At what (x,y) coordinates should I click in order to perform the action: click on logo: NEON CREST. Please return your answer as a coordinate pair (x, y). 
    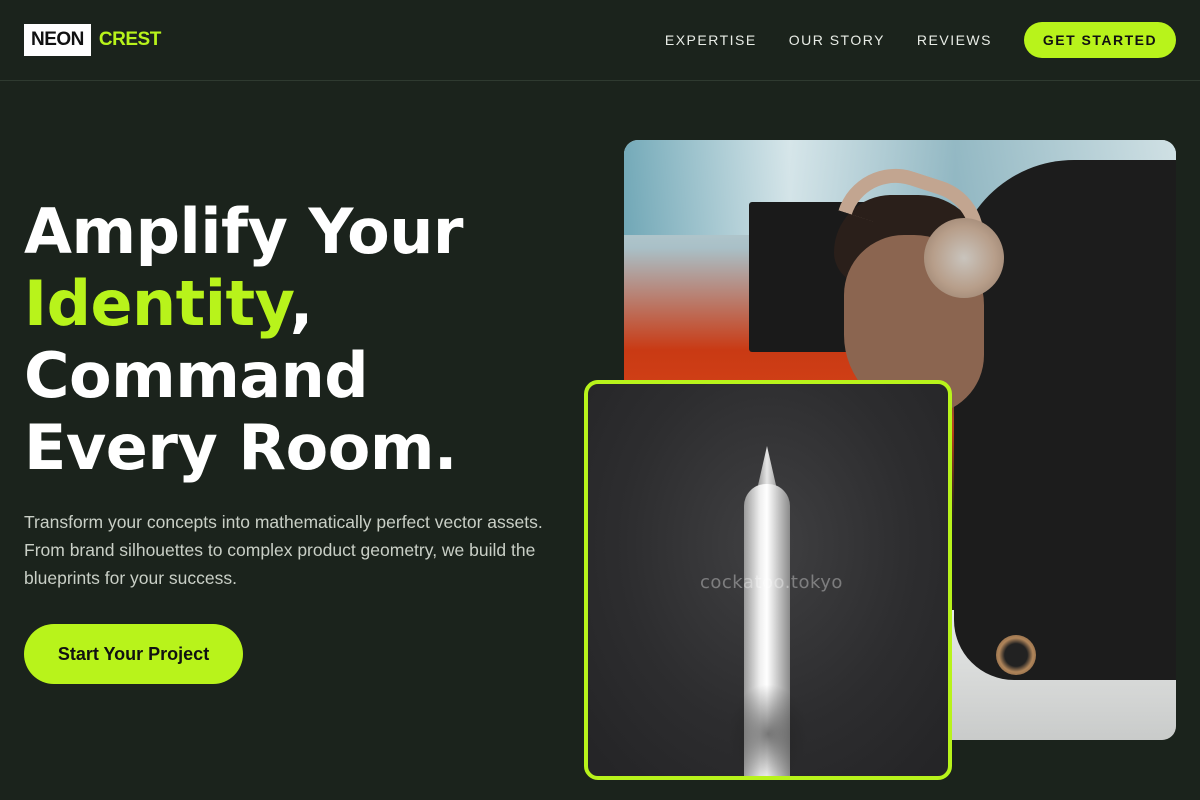
    Looking at the image, I should click on (92, 40).